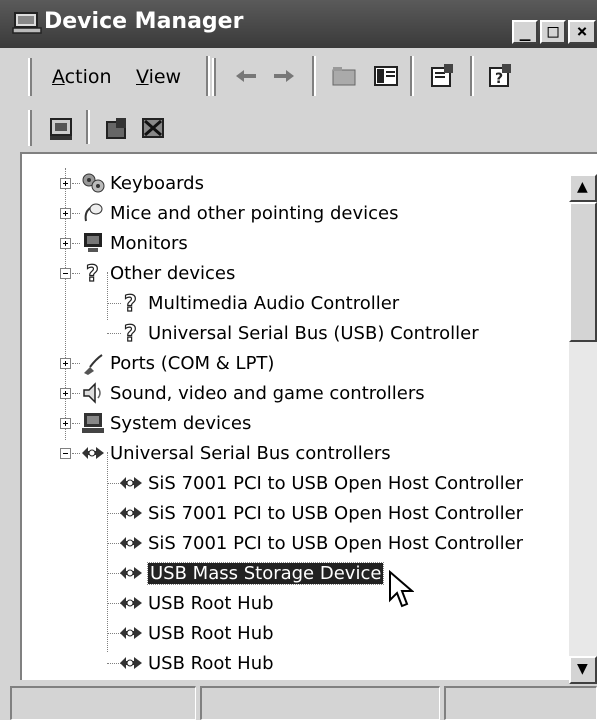 This screenshot has height=720, width=597. I want to click on menu-action: Action, so click(82, 77).